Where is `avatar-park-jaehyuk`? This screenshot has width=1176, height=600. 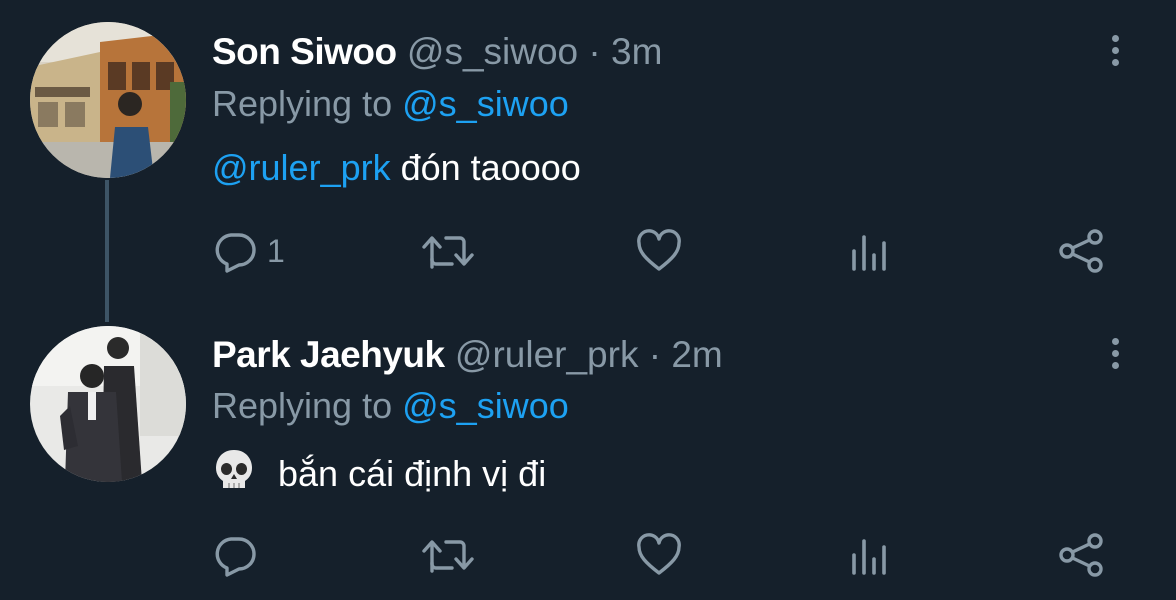 avatar-park-jaehyuk is located at coordinates (108, 404).